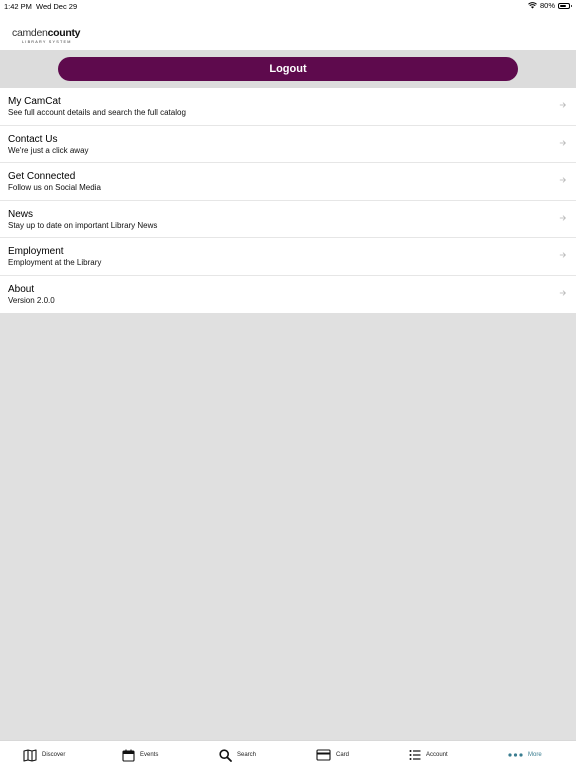 Image resolution: width=576 pixels, height=768 pixels. I want to click on tab-label: Search, so click(247, 755).